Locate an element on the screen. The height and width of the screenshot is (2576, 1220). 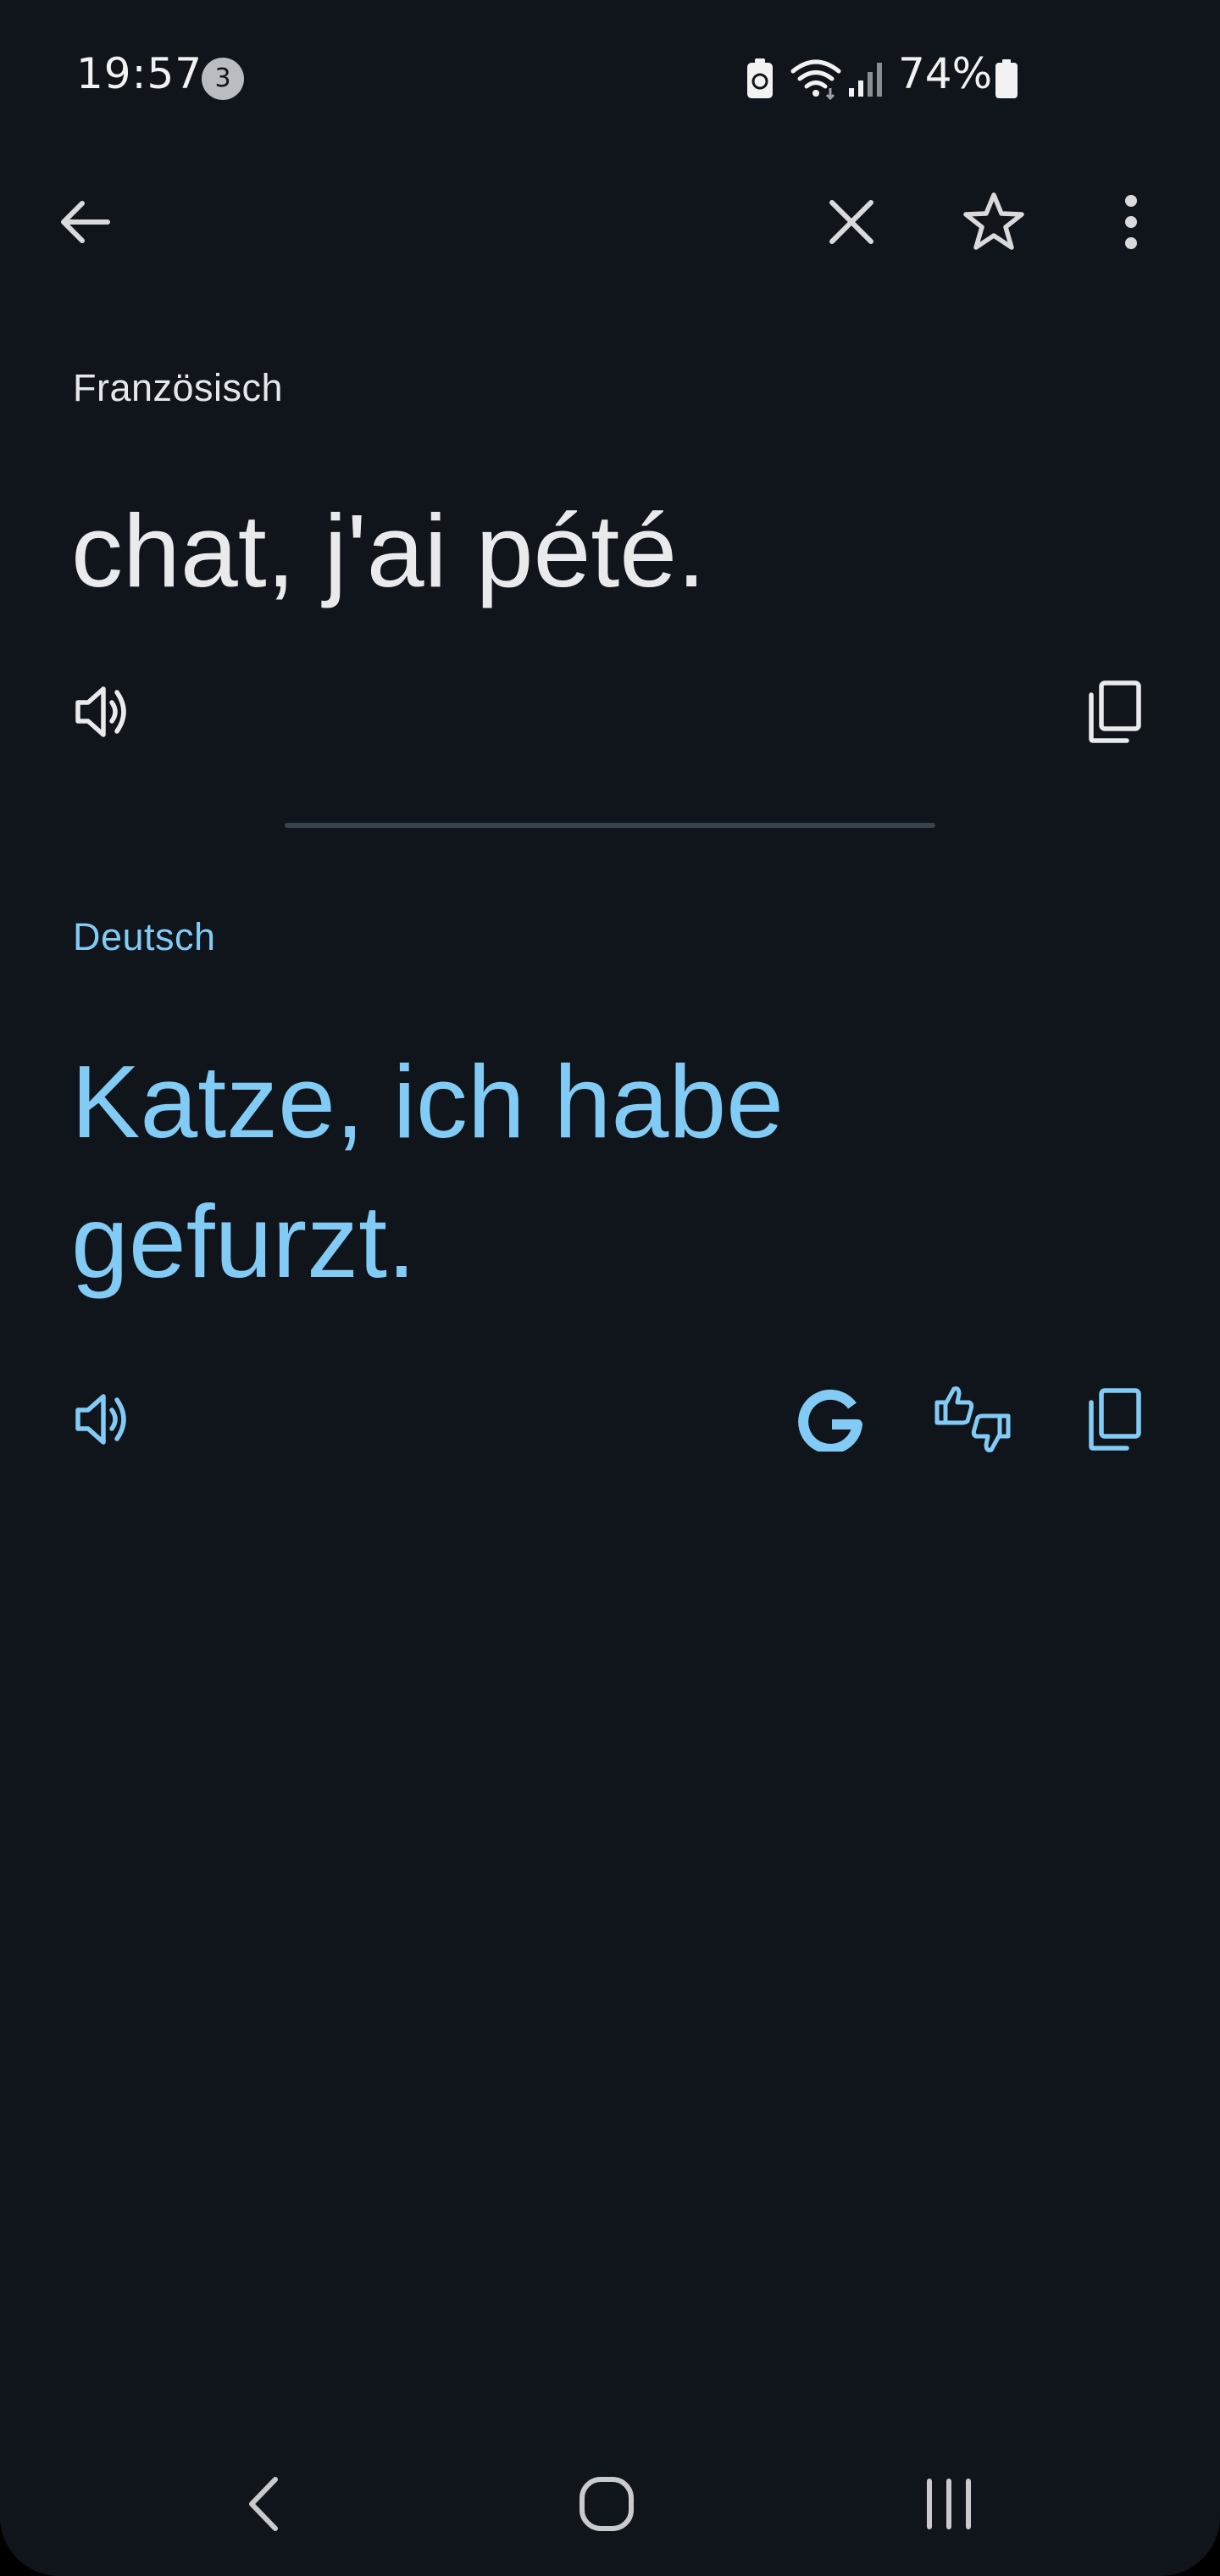
source-listen-button is located at coordinates (103, 711).